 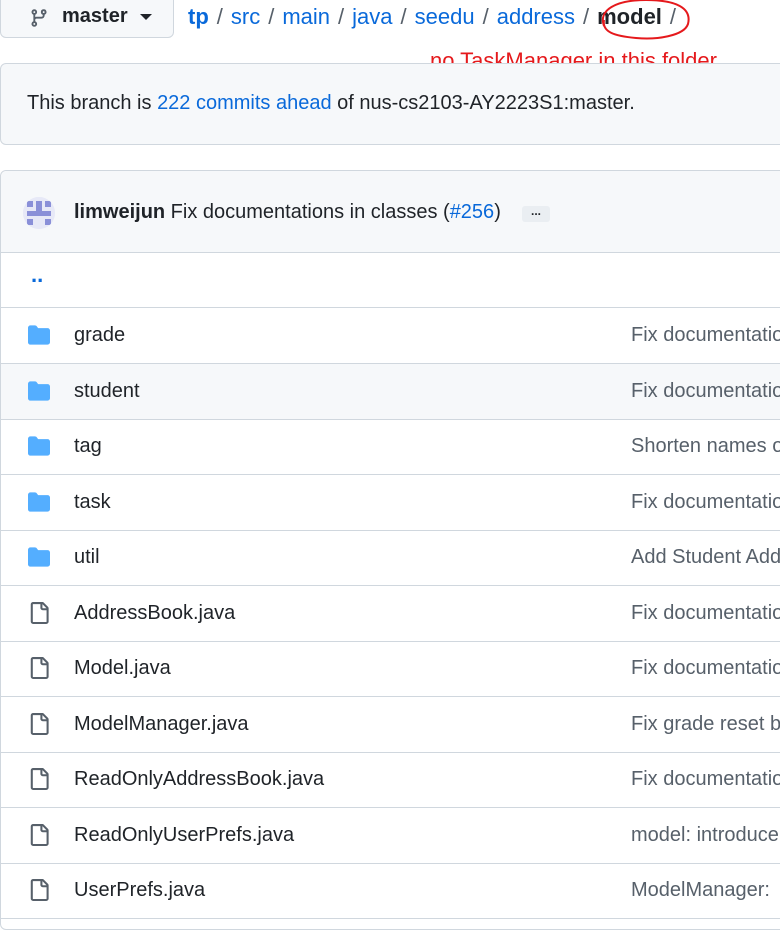 I want to click on caret-down-icon, so click(x=146, y=17).